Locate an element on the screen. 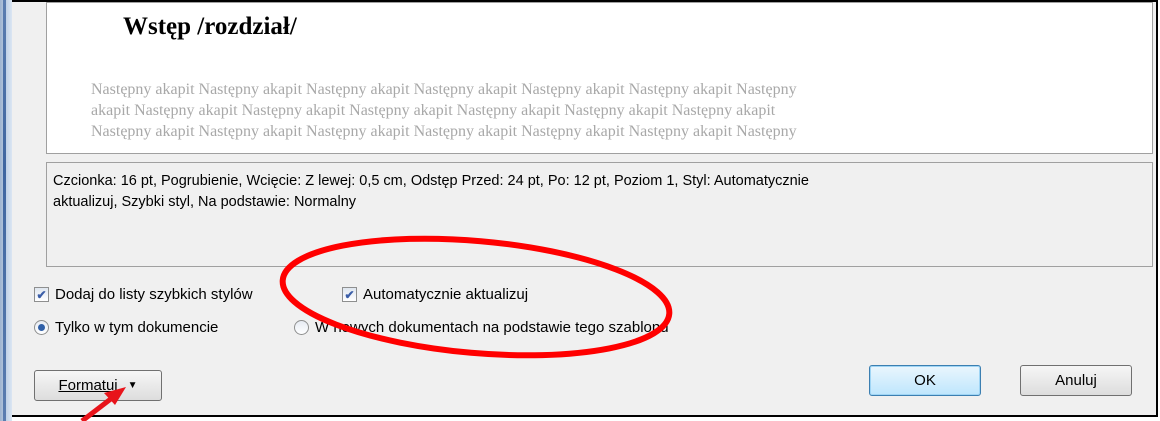 This screenshot has height=421, width=1160. ok-button: OK is located at coordinates (925, 380).